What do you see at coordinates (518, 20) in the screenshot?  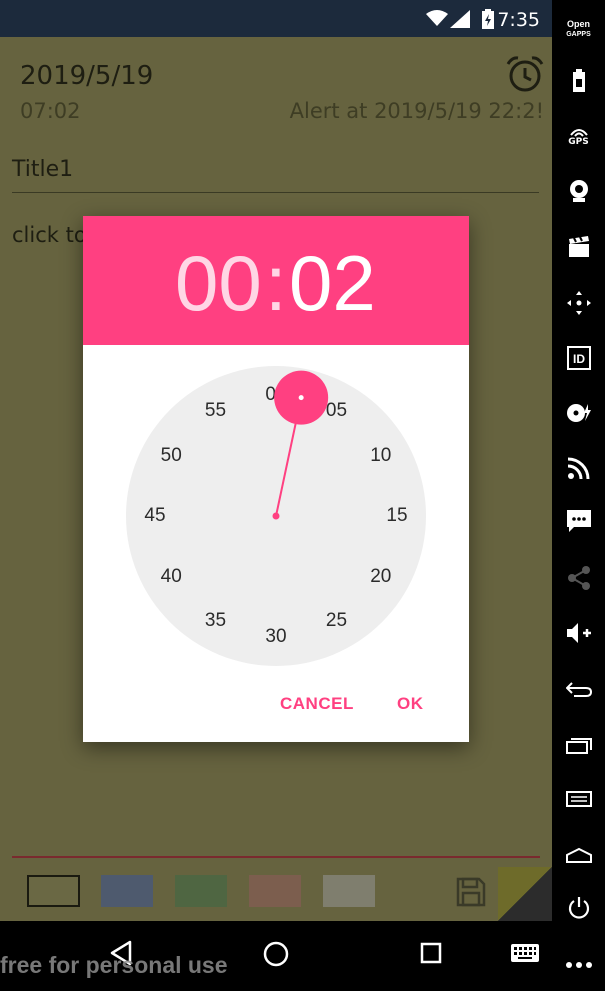 I see `status-time: 7:35` at bounding box center [518, 20].